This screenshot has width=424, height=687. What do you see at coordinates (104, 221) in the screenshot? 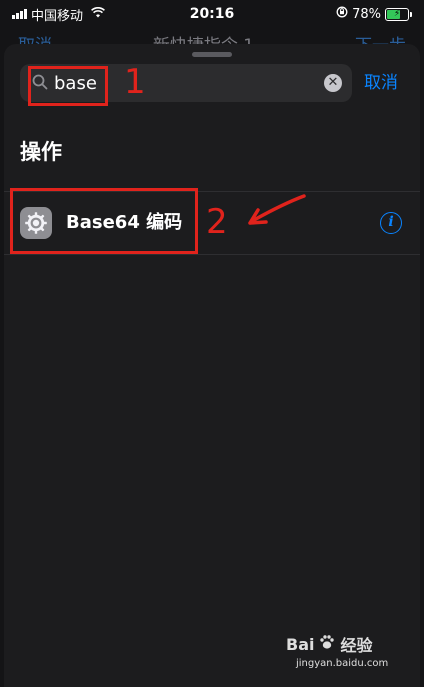
I see `annotation-box-action` at bounding box center [104, 221].